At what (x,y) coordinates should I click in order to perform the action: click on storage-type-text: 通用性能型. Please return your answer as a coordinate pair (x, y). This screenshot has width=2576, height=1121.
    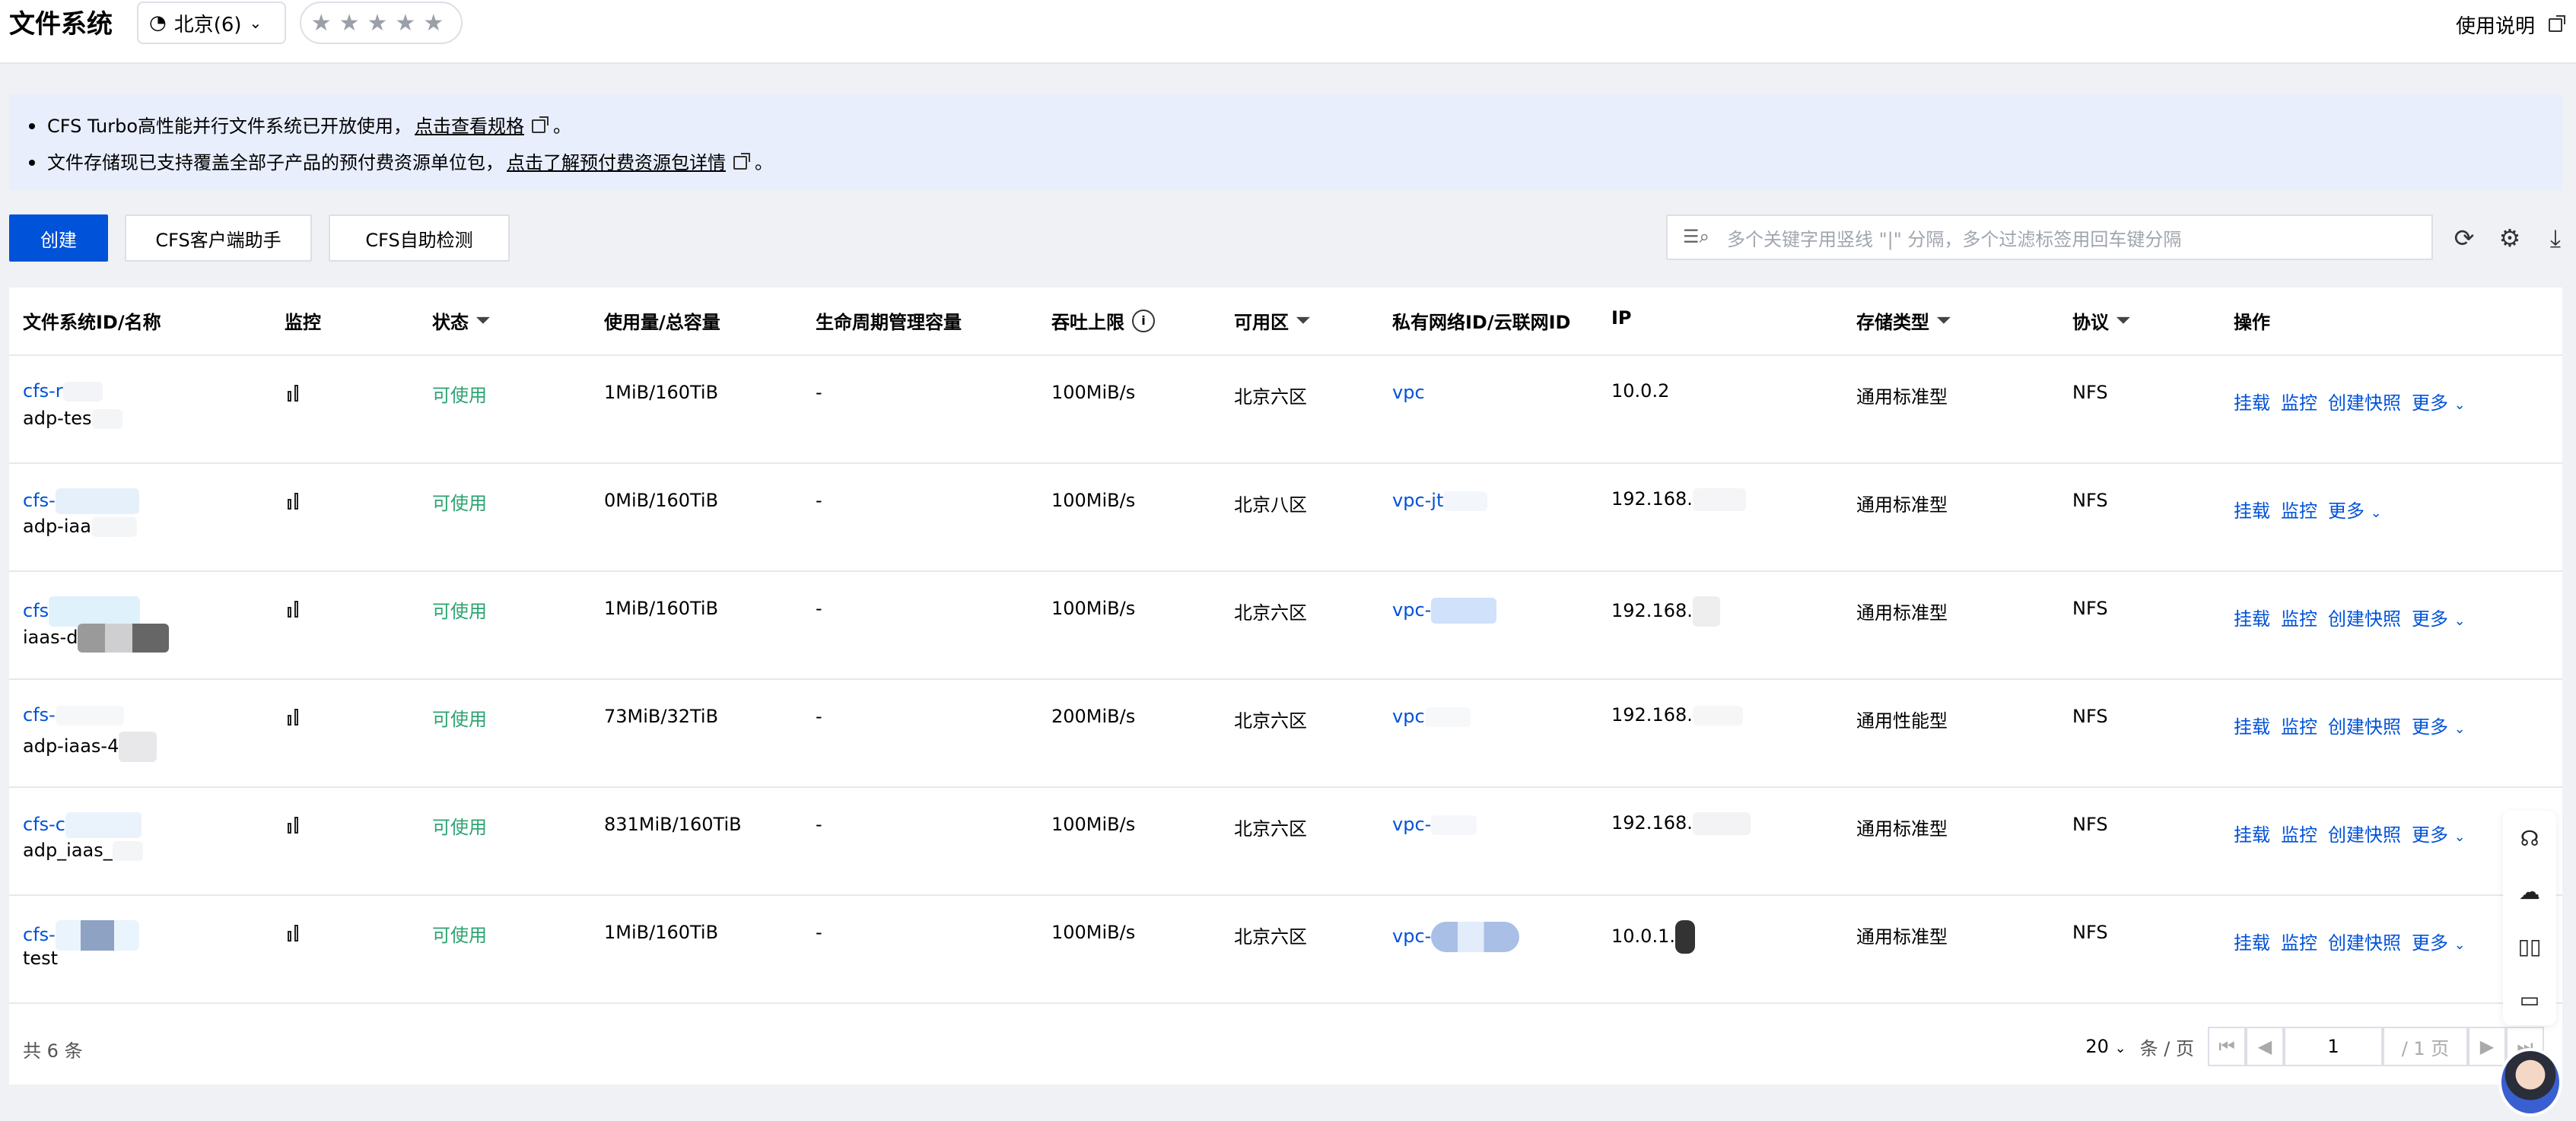
    Looking at the image, I should click on (1902, 721).